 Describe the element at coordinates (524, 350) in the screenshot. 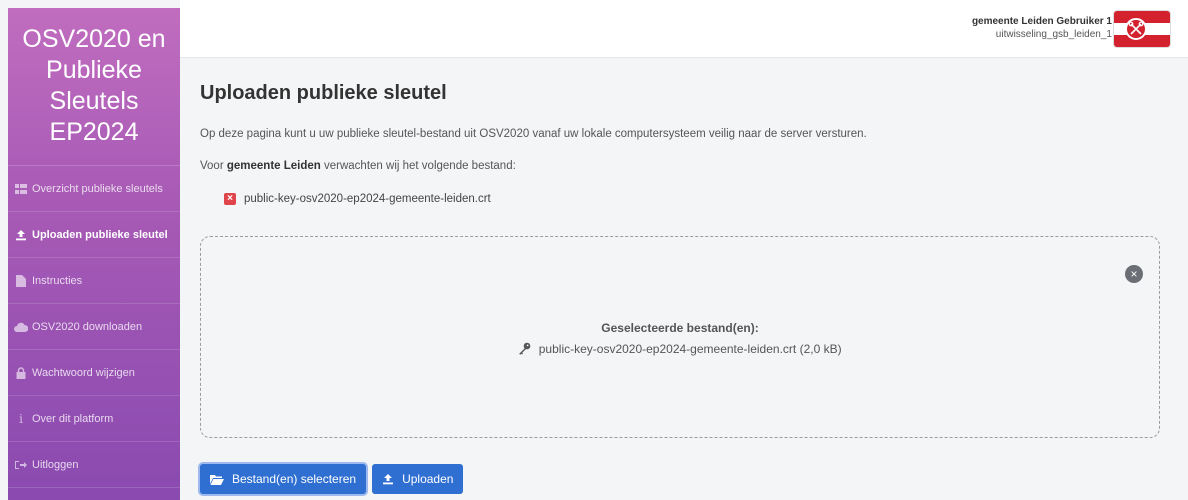

I see `key-icon` at that location.